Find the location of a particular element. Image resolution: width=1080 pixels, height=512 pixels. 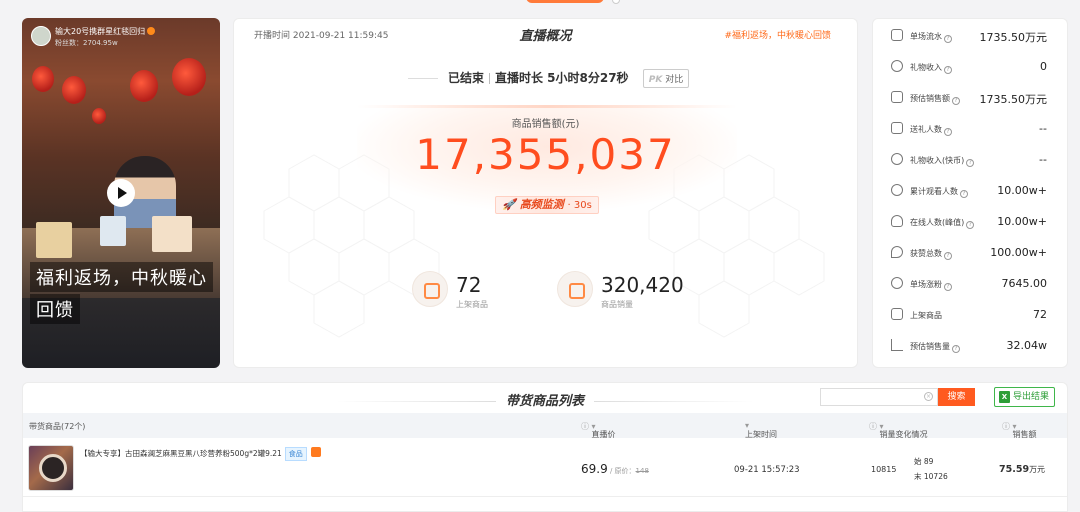

product-name: 【输大专享】古田森澜芝麻黑豆黑八珍营养粉500g*2罐9.21 is located at coordinates (181, 453).